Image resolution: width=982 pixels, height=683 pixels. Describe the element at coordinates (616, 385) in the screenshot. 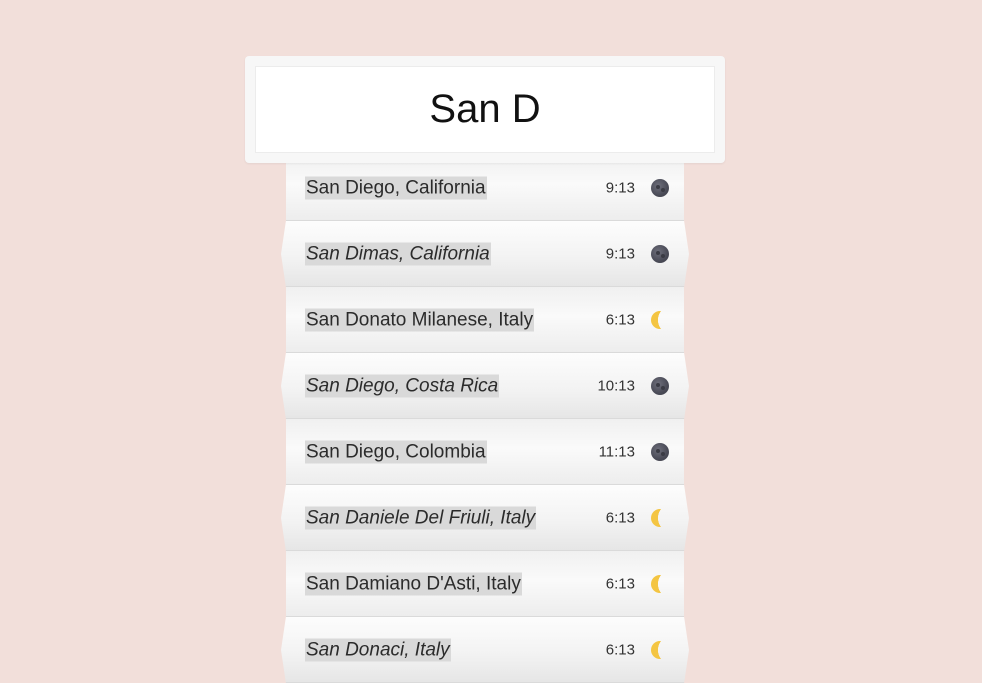

I see `result-local-time: 10:13` at that location.